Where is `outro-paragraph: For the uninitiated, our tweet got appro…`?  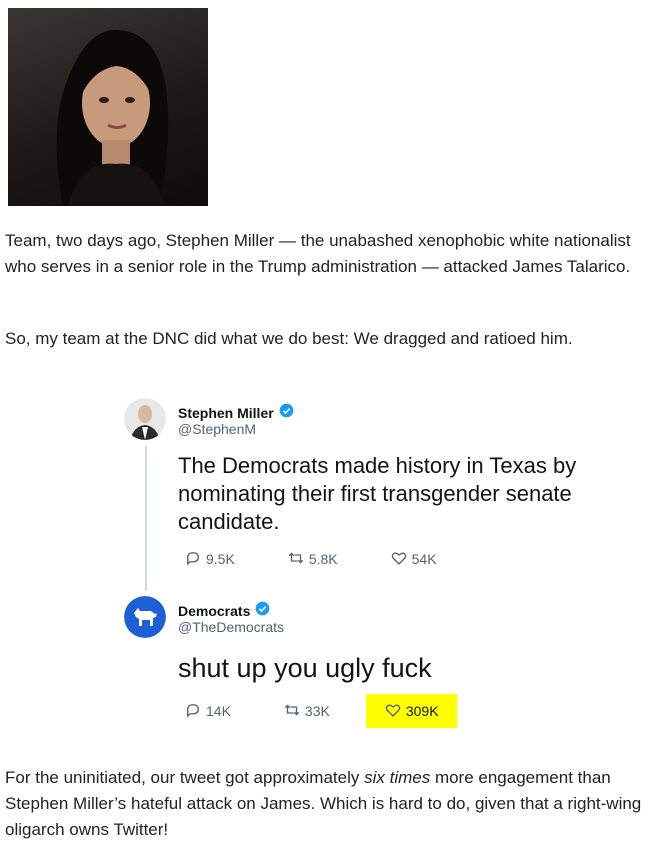 outro-paragraph: For the uninitiated, our tweet got appro… is located at coordinates (330, 804).